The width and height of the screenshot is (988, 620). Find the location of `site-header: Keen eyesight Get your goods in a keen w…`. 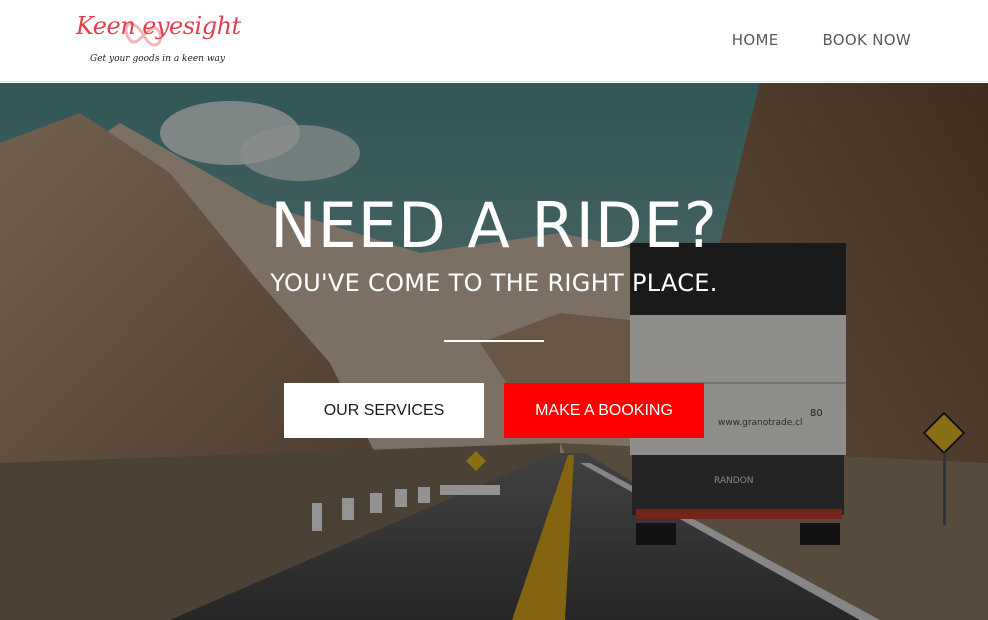

site-header: Keen eyesight Get your goods in a keen w… is located at coordinates (494, 41).